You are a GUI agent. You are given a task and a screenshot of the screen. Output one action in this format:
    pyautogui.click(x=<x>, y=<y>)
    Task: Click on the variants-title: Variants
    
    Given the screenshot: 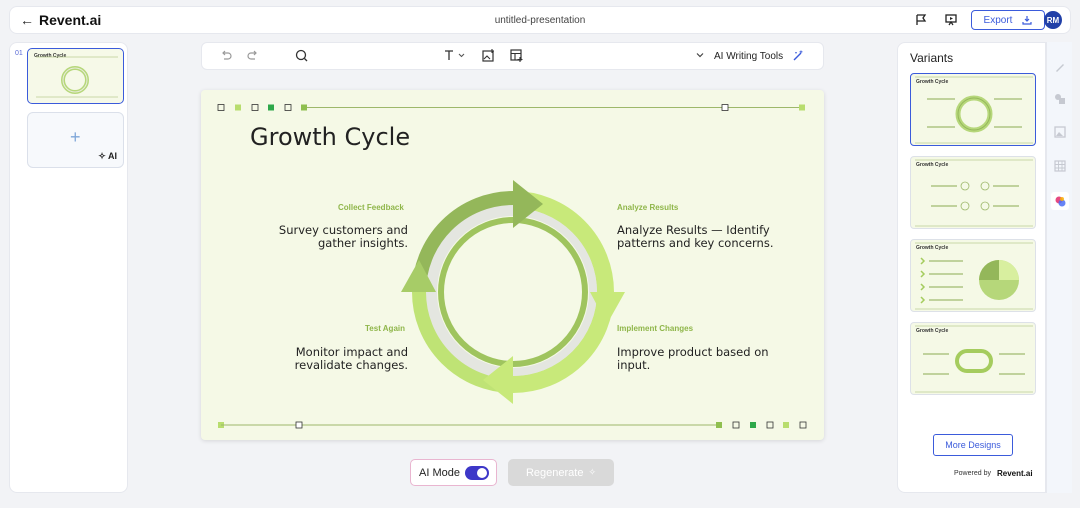 What is the action you would take?
    pyautogui.click(x=932, y=58)
    